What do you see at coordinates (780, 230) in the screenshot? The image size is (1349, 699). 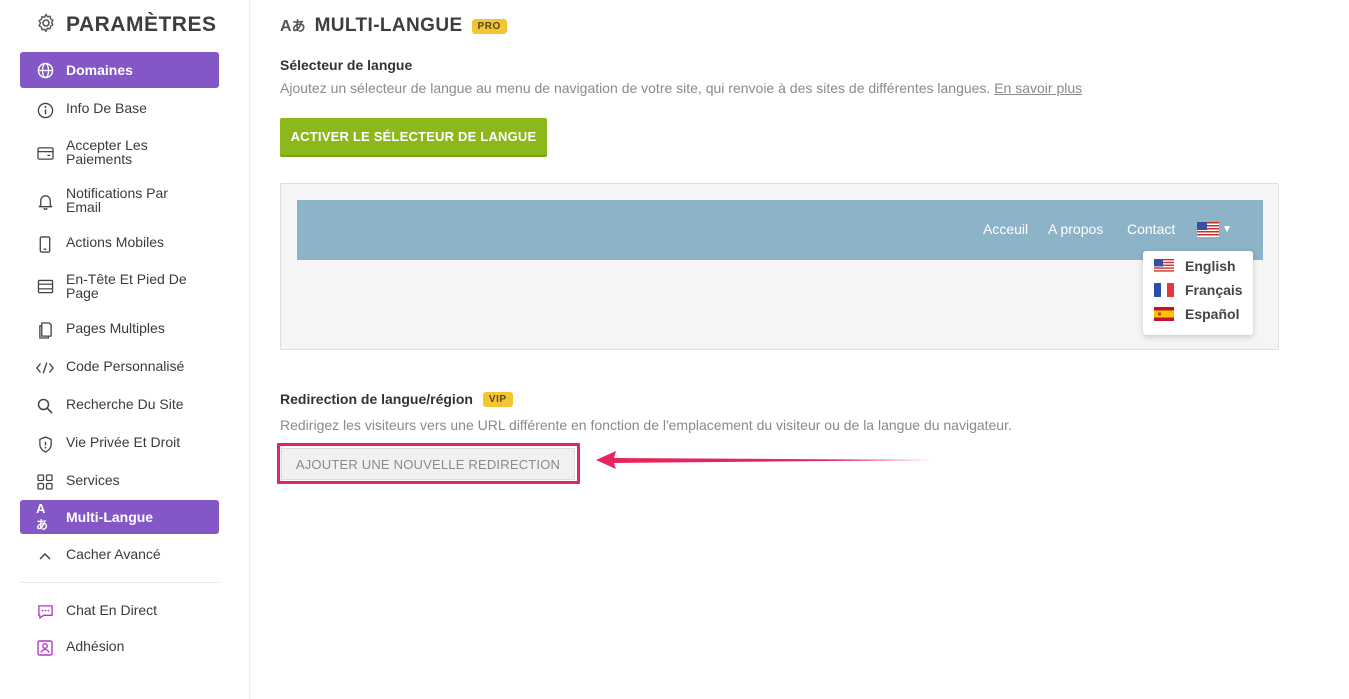 I see `preview-nav-bar: Acceuil A propos Contact ▼` at bounding box center [780, 230].